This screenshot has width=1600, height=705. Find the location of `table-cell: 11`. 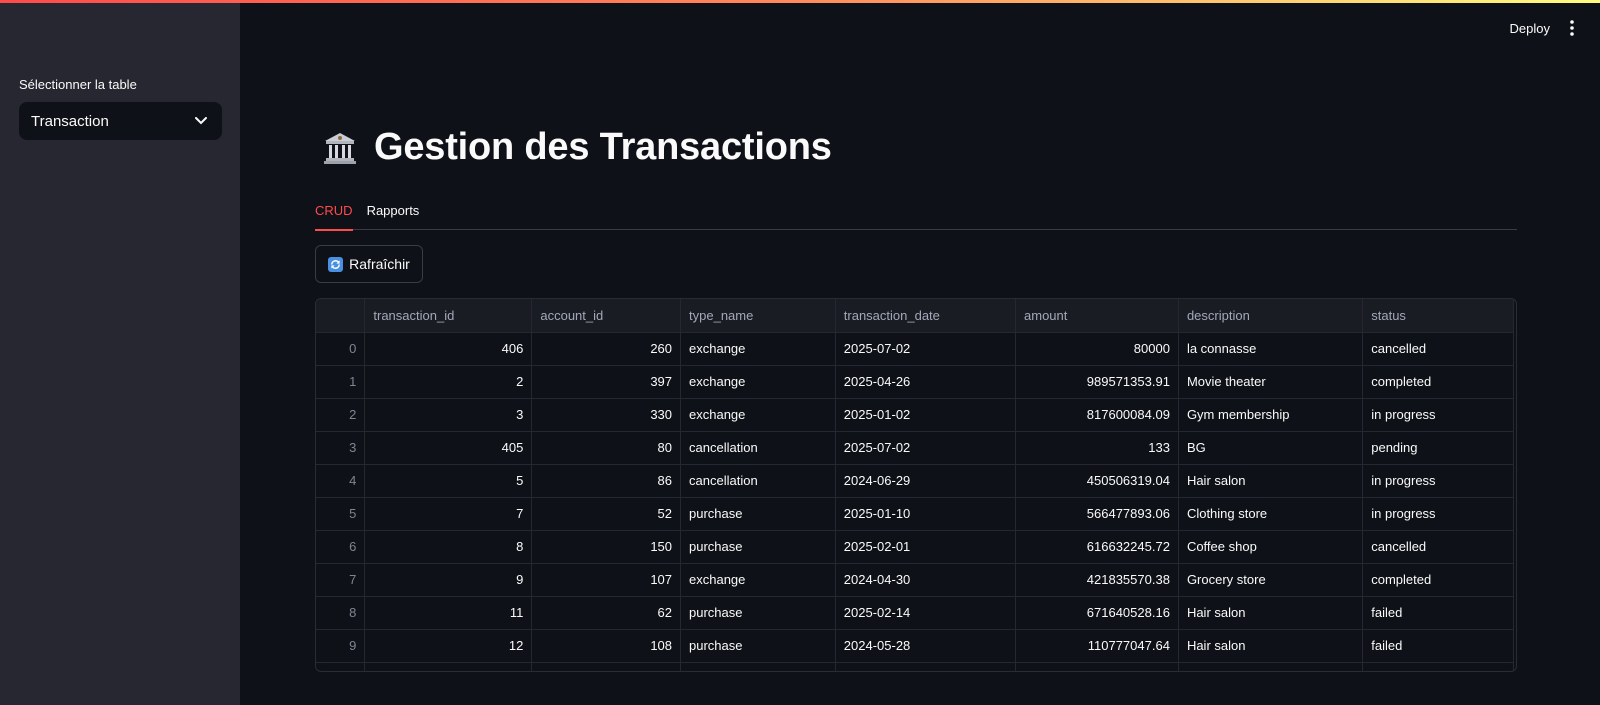

table-cell: 11 is located at coordinates (448, 613).